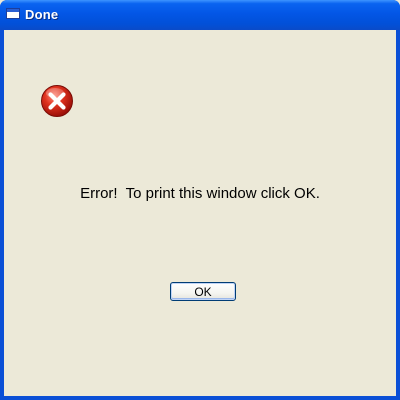 This screenshot has height=400, width=400. What do you see at coordinates (200, 193) in the screenshot?
I see `error-message: Error! To print this window click OK.` at bounding box center [200, 193].